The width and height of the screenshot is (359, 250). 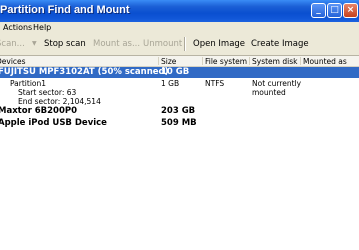 I want to click on device-size: 509 MB, so click(x=179, y=123).